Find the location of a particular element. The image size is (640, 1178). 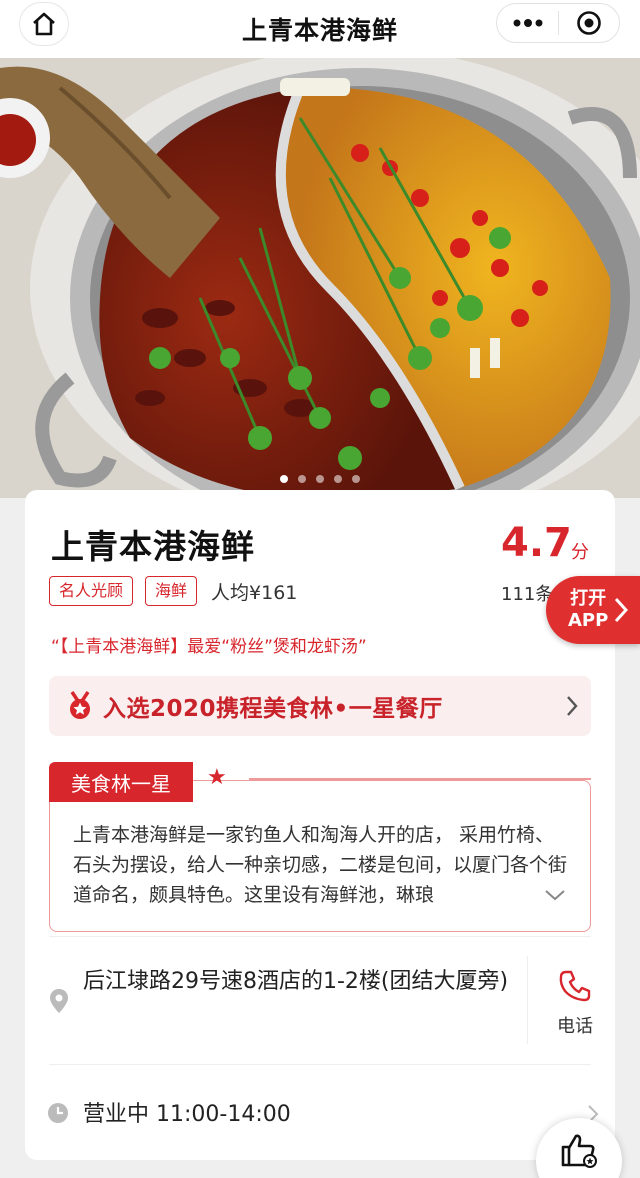

open-app-line1: 打开 is located at coordinates (588, 598).